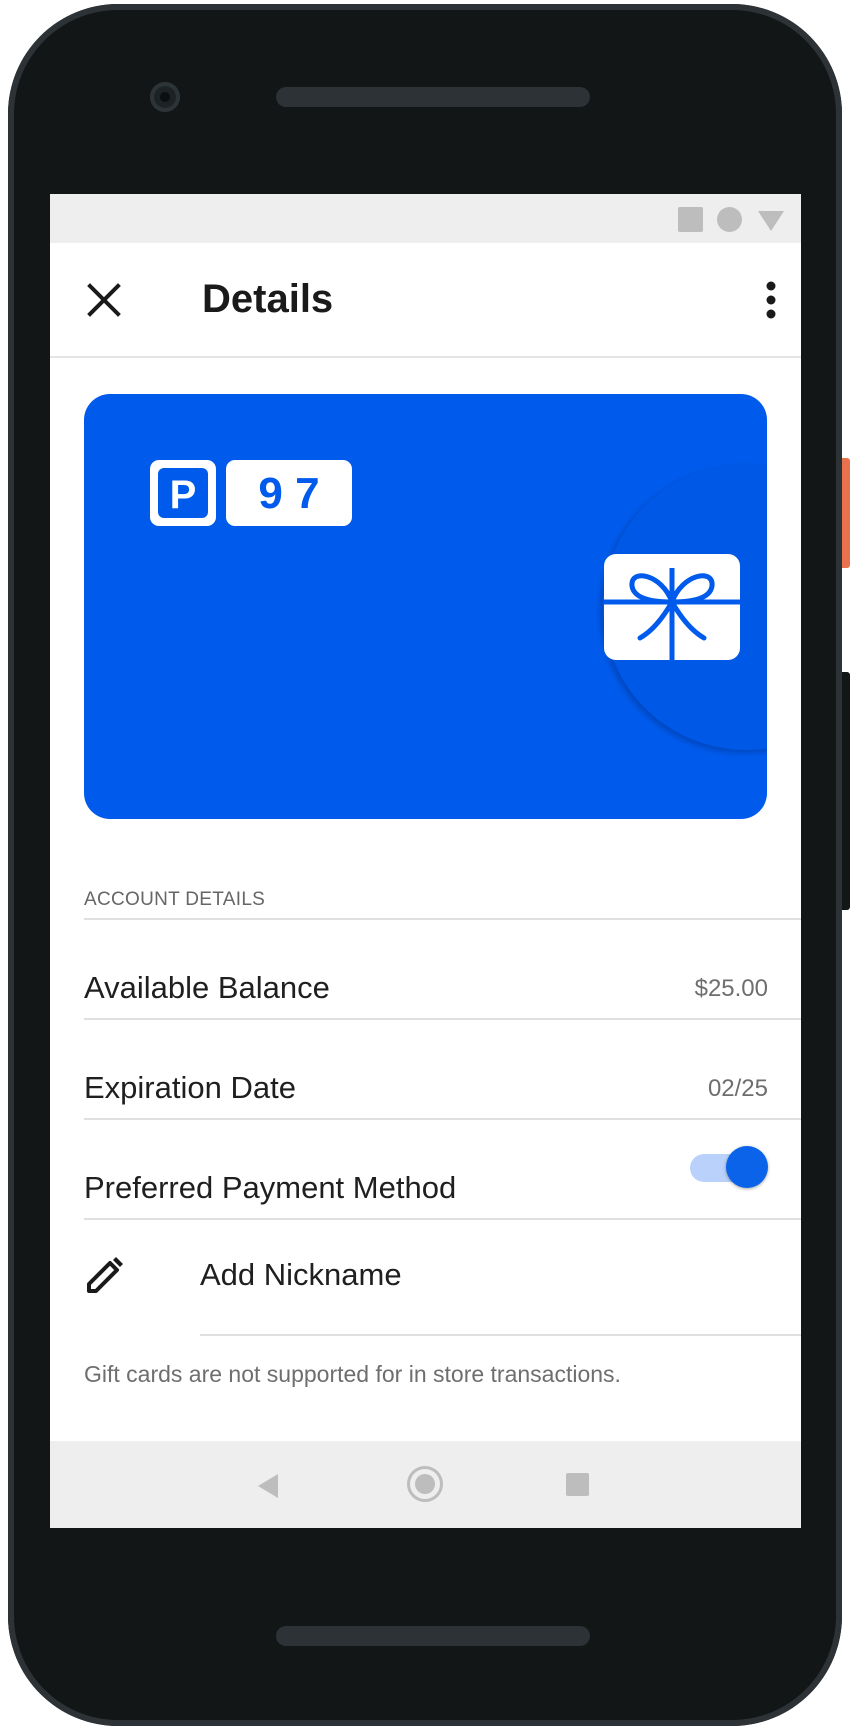  I want to click on close-button, so click(104, 300).